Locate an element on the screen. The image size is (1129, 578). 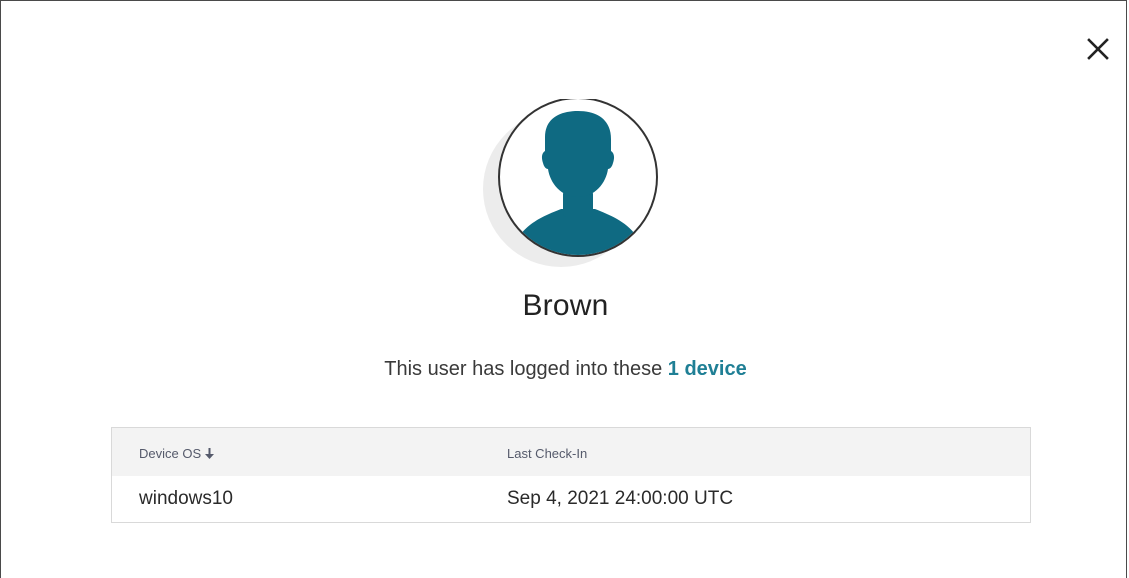
column-header-last-check-in: Last Check-In is located at coordinates (547, 453).